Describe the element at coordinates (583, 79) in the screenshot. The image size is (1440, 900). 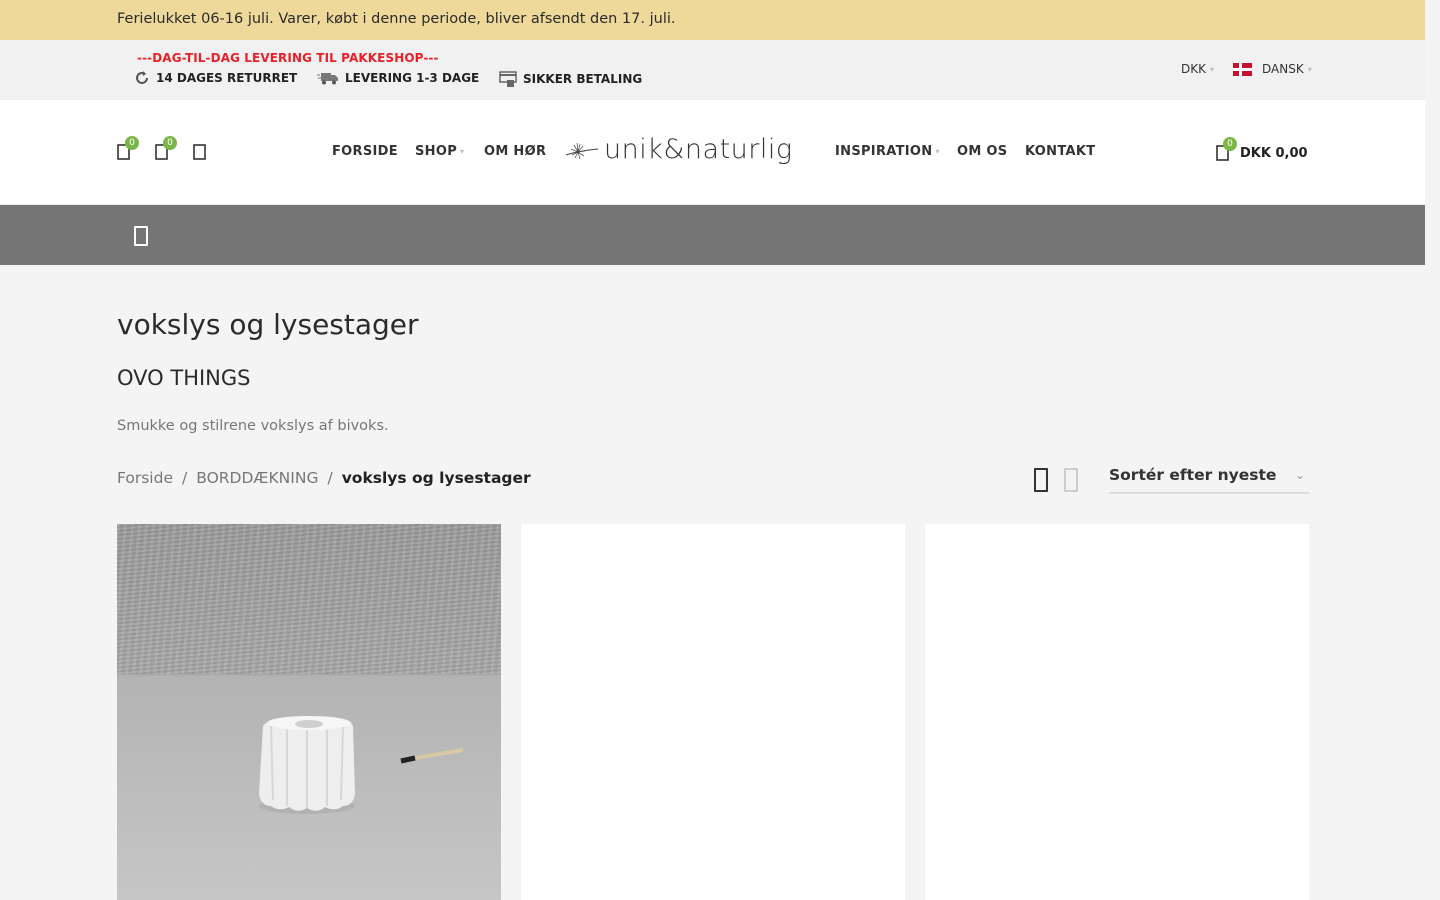
I see `feature-payment-label: SIKKER BETALING` at that location.